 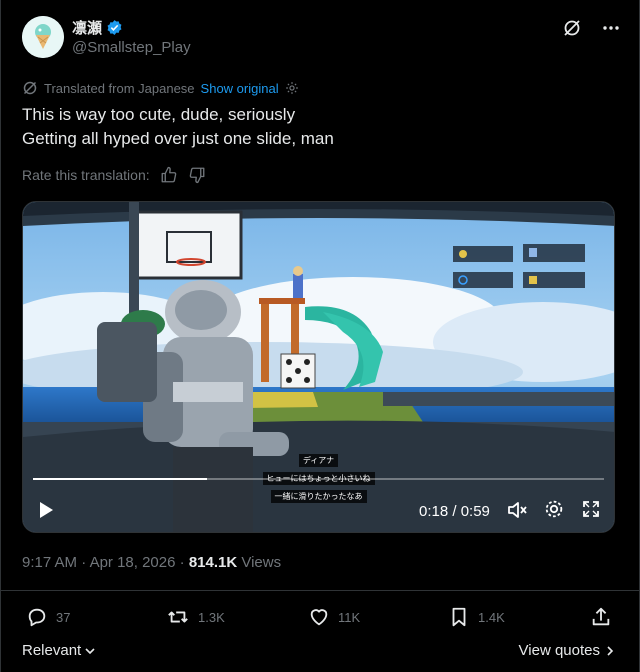 I want to click on settings-icon, so click(x=554, y=509).